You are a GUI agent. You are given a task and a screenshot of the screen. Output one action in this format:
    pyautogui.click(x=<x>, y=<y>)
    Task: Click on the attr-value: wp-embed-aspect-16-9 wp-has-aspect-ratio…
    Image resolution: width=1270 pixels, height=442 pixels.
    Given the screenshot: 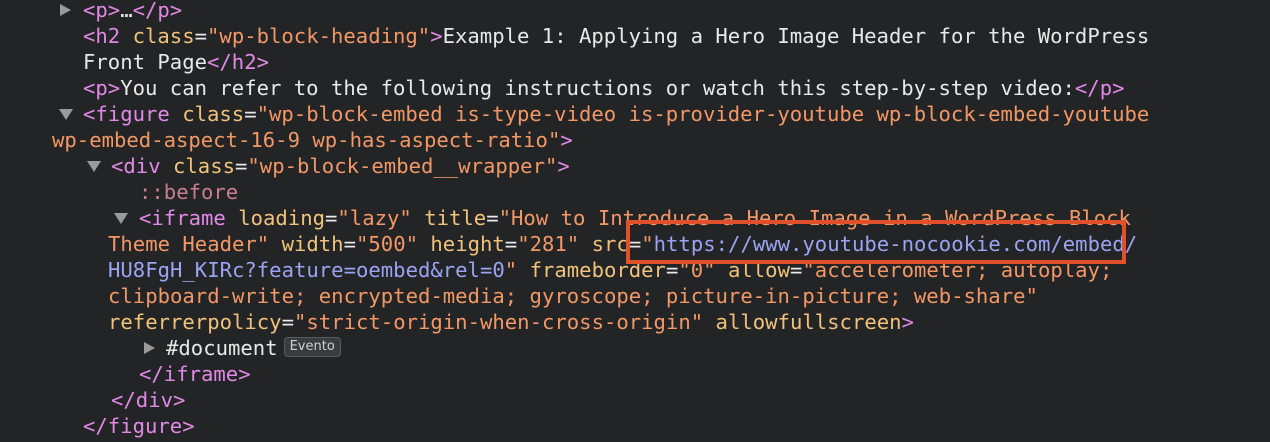 What is the action you would take?
    pyautogui.click(x=306, y=140)
    